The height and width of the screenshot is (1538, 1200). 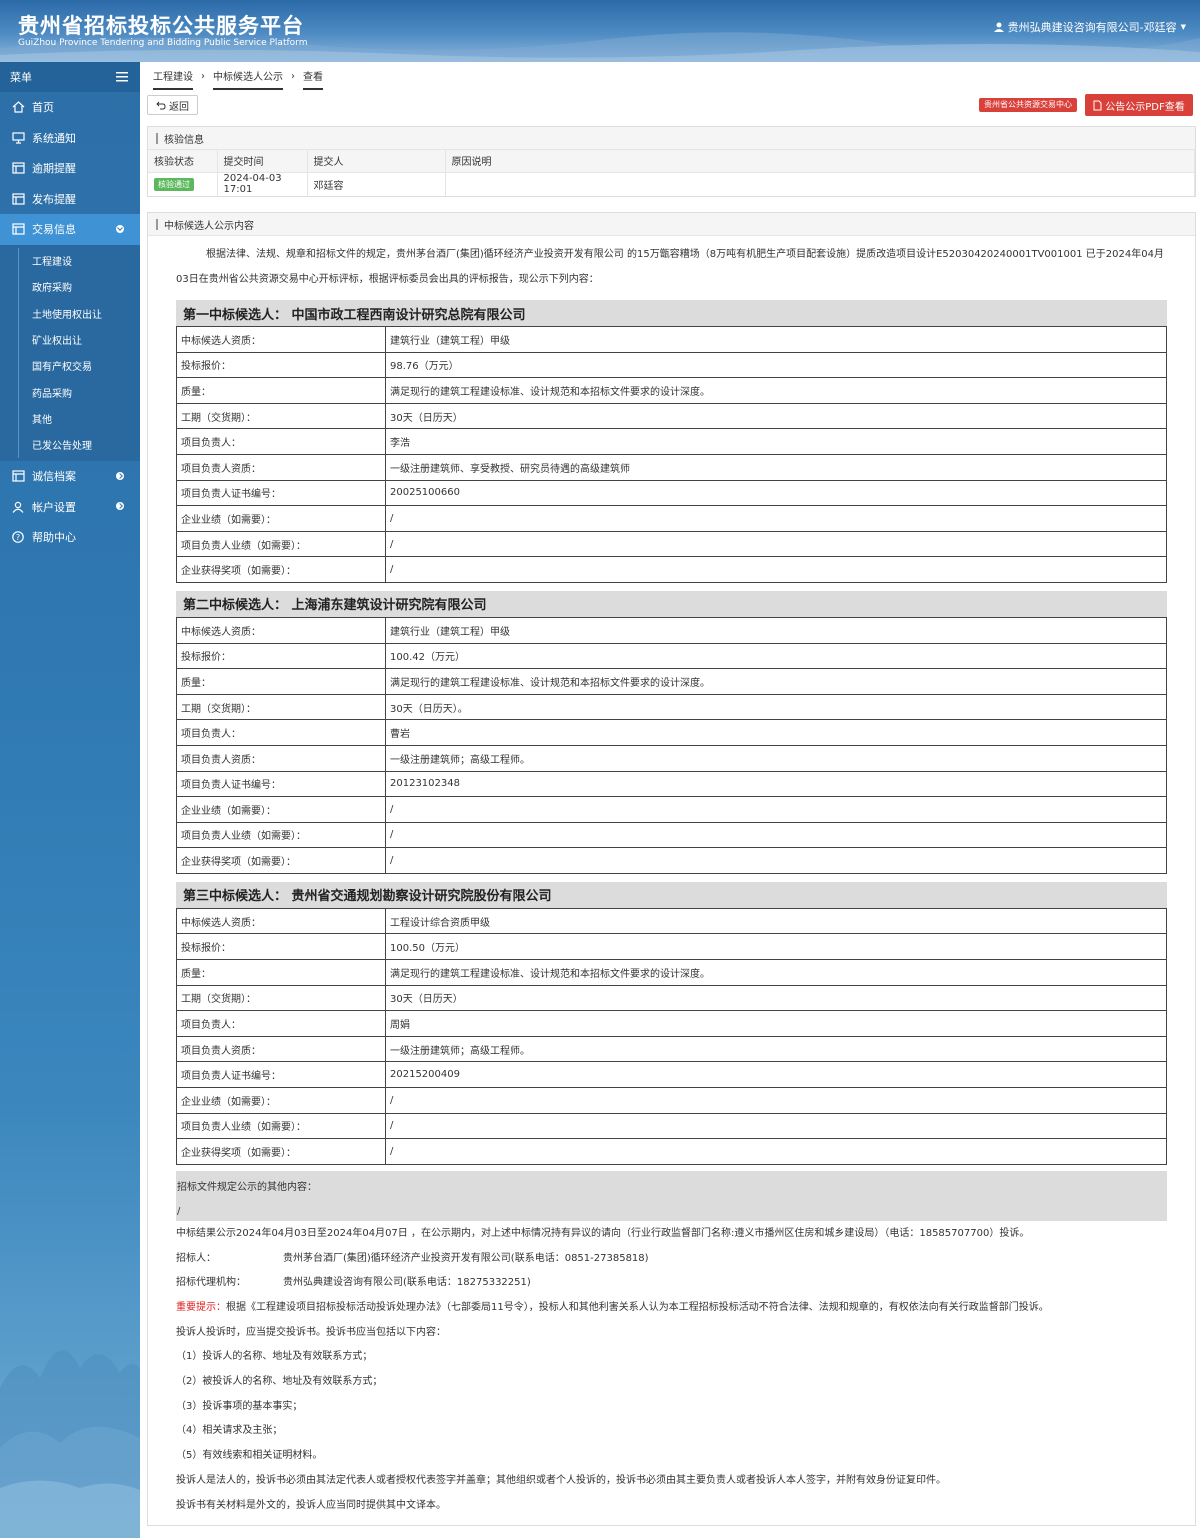 I want to click on submenu-item-procurement: 政府采购, so click(x=70, y=287).